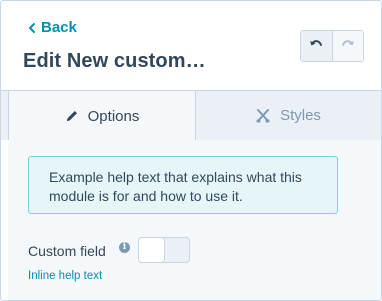  What do you see at coordinates (300, 115) in the screenshot?
I see `tab-styles-label: Styles` at bounding box center [300, 115].